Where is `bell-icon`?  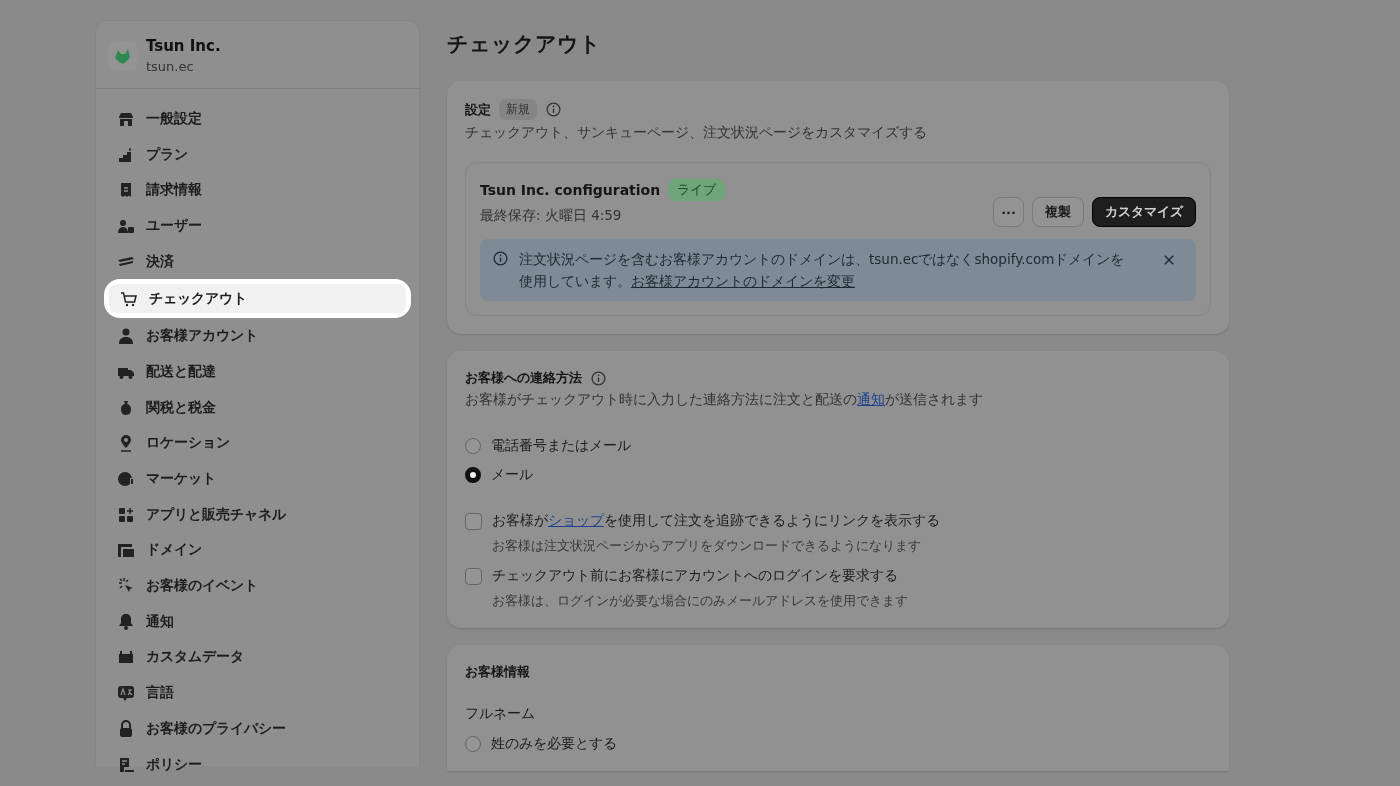
bell-icon is located at coordinates (126, 621).